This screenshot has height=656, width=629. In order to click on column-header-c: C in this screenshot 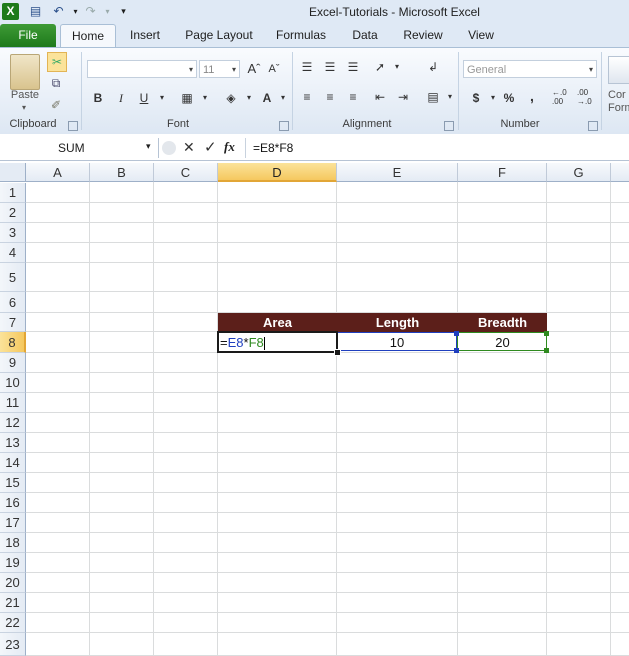, I will do `click(186, 172)`.